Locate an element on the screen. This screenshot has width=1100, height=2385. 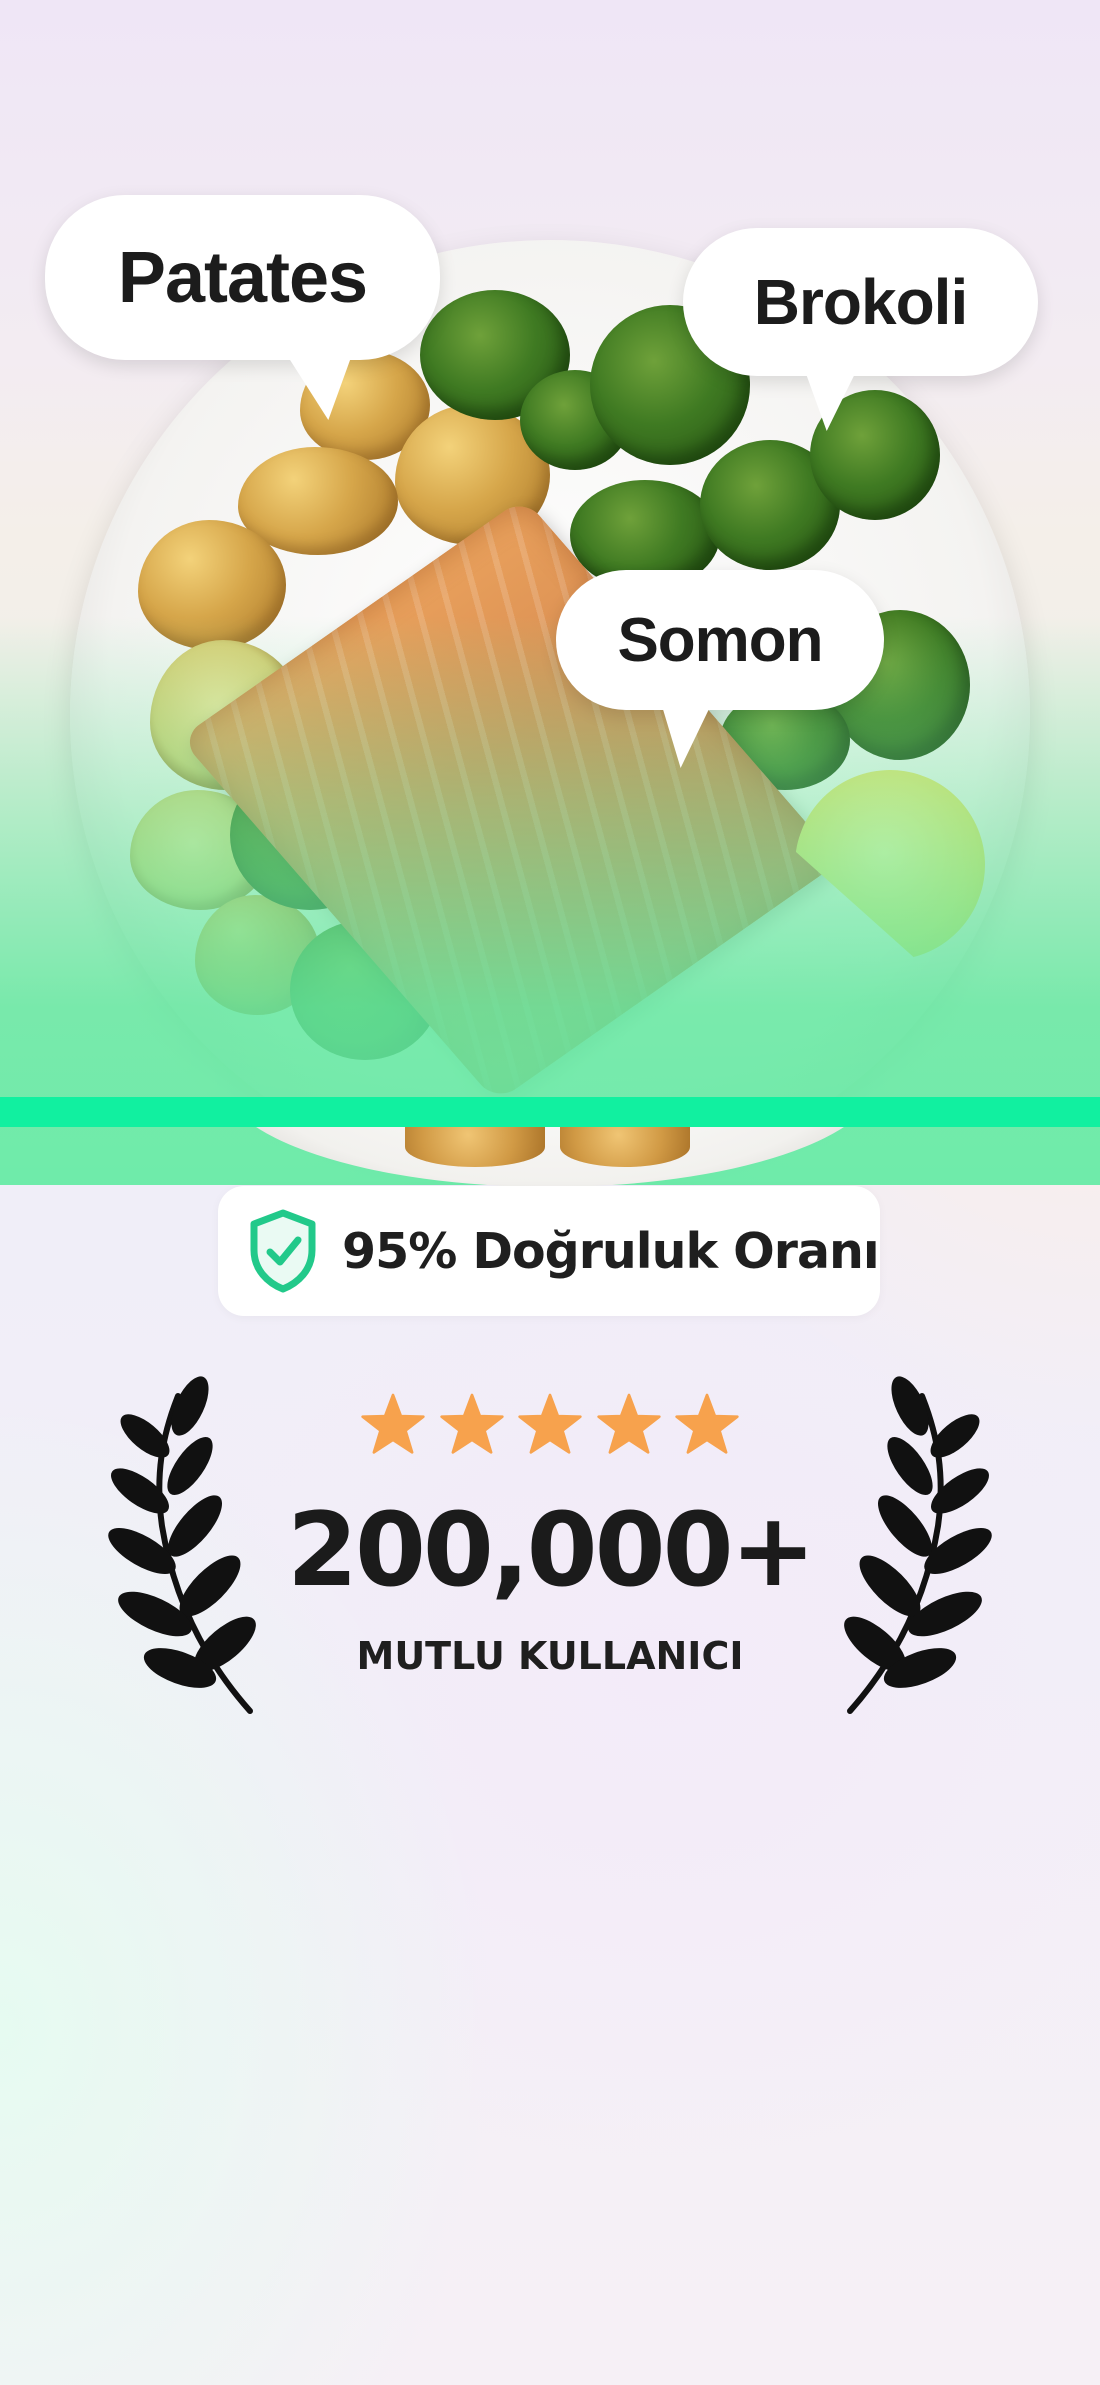
label-bubble-salmon: Somon is located at coordinates (720, 669).